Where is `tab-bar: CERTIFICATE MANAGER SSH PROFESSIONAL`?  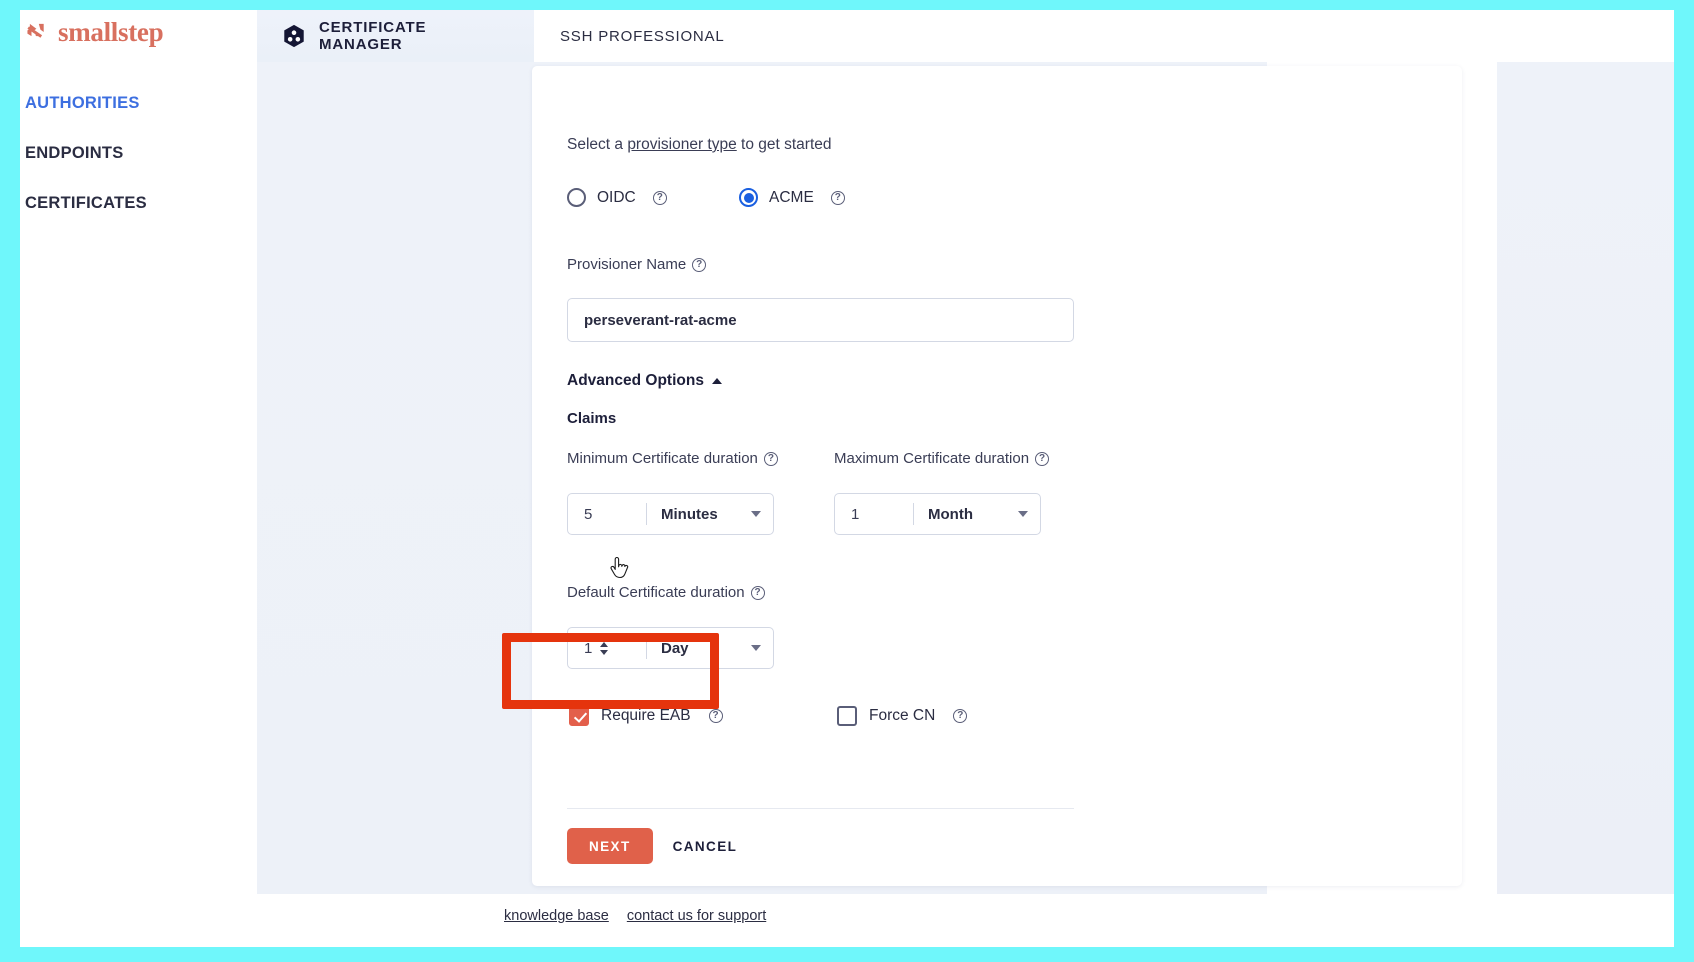
tab-bar: CERTIFICATE MANAGER SSH PROFESSIONAL is located at coordinates (965, 36).